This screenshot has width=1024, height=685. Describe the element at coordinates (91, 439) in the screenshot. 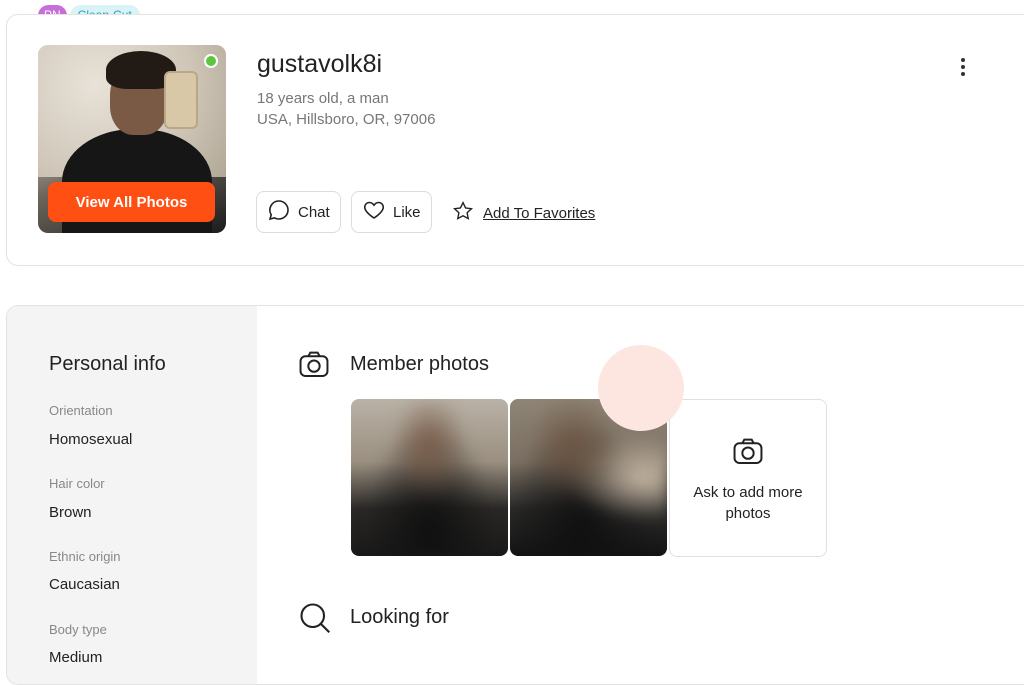

I see `orientation-value: Homosexual` at that location.